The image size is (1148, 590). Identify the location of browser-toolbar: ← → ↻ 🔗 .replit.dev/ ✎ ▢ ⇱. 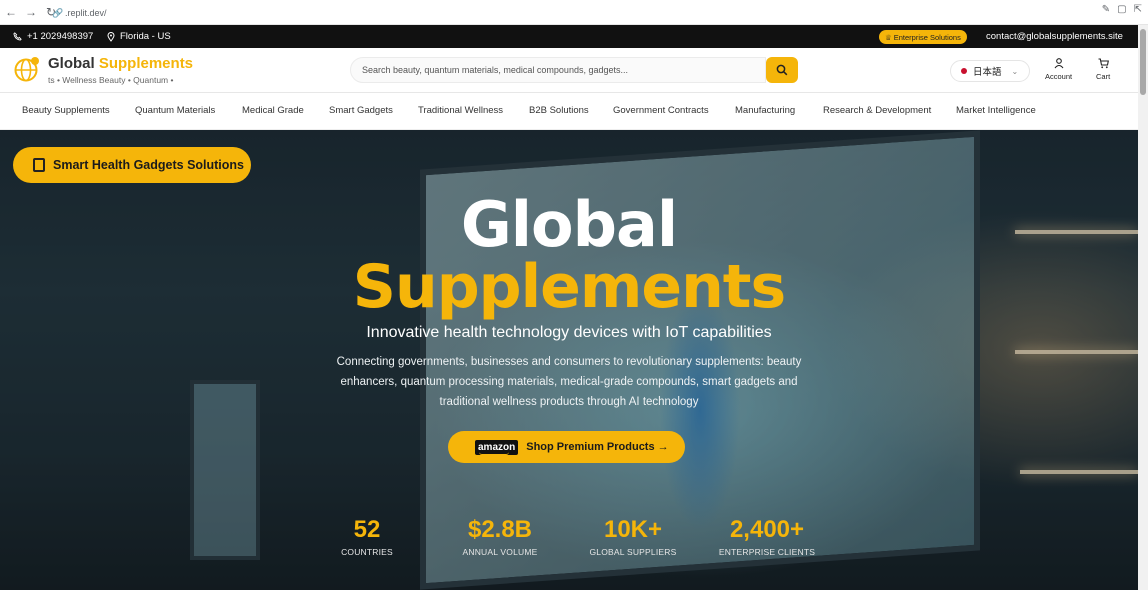
(574, 12).